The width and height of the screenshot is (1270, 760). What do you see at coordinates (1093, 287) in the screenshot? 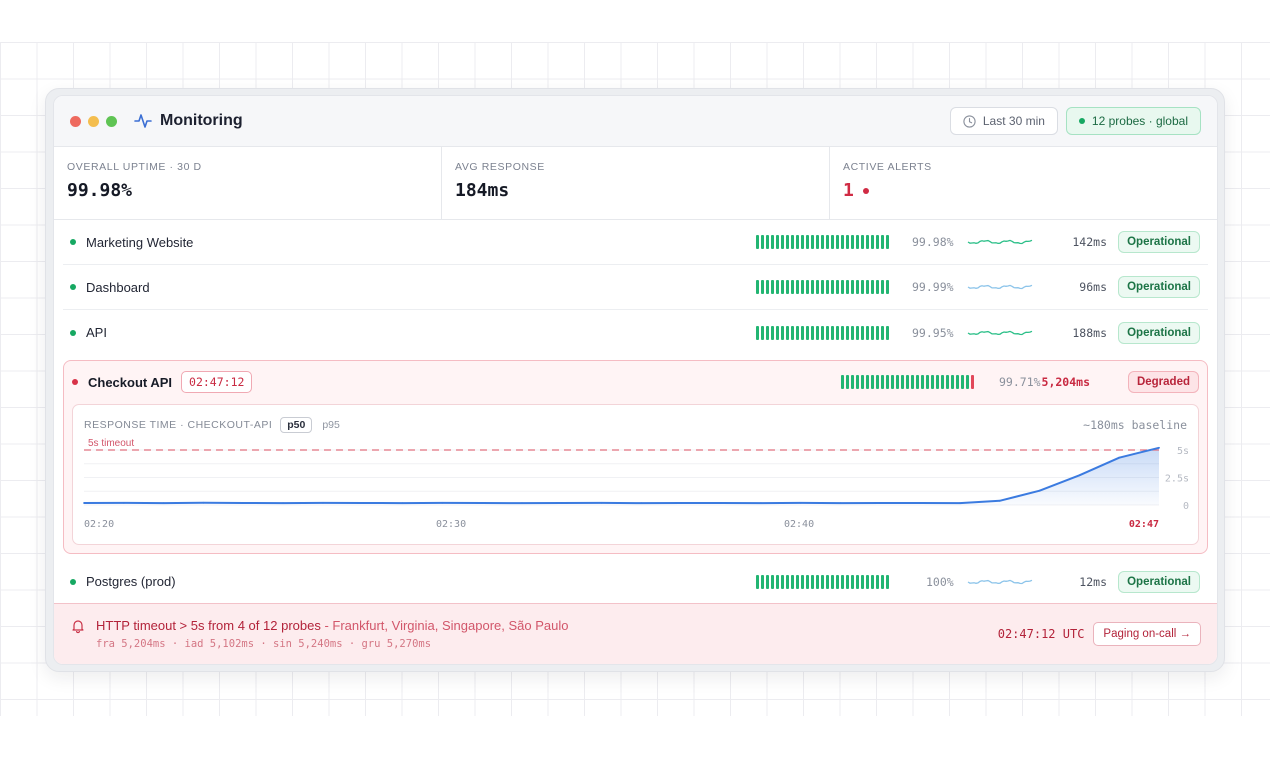
I see `response-time: 96ms` at bounding box center [1093, 287].